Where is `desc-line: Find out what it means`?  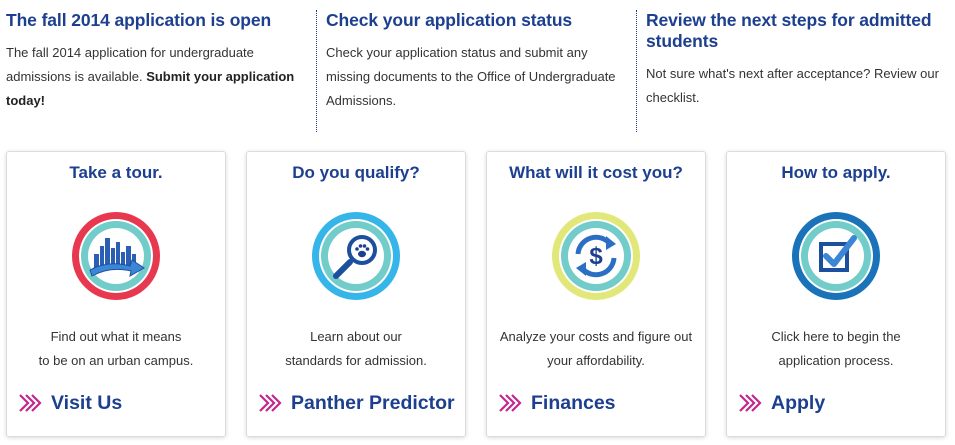
desc-line: Find out what it means is located at coordinates (116, 336).